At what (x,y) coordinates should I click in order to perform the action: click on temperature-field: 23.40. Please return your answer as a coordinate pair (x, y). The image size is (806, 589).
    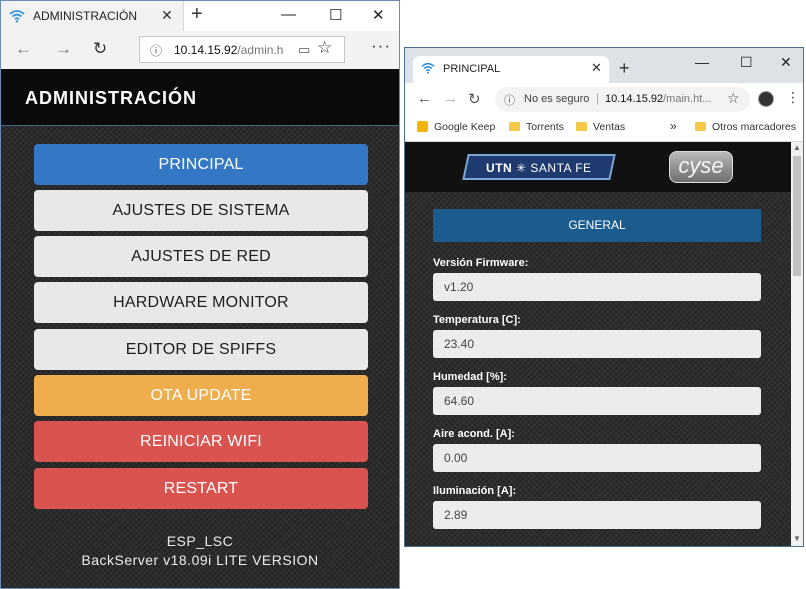
    Looking at the image, I should click on (597, 344).